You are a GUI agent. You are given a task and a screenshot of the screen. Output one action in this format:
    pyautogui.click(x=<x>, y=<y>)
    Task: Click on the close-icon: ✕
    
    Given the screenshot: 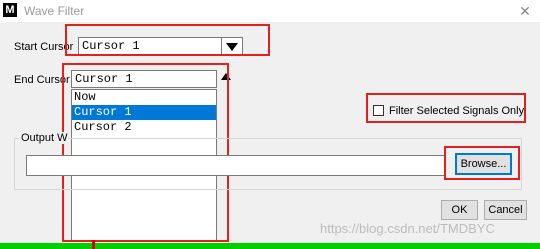 What is the action you would take?
    pyautogui.click(x=525, y=11)
    